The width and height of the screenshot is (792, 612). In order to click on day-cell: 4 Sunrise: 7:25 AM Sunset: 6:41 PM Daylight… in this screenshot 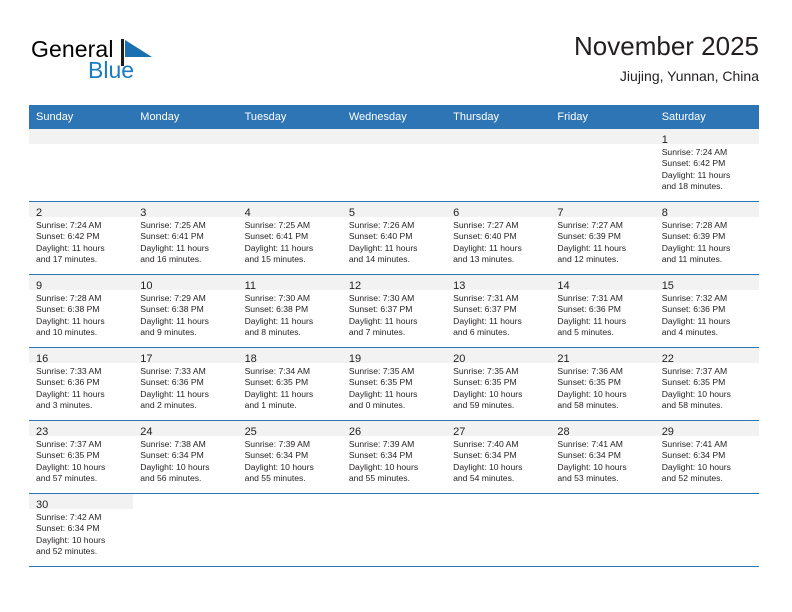, I will do `click(289, 238)`.